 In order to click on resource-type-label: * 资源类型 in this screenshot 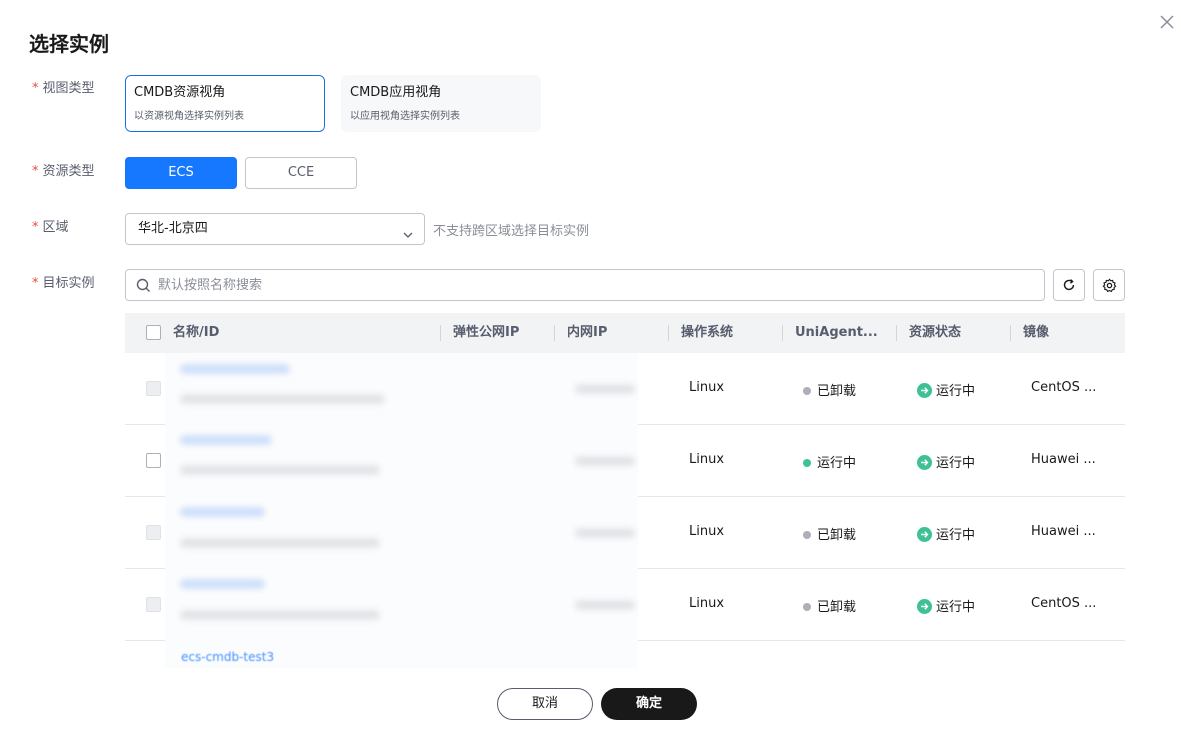, I will do `click(63, 171)`.